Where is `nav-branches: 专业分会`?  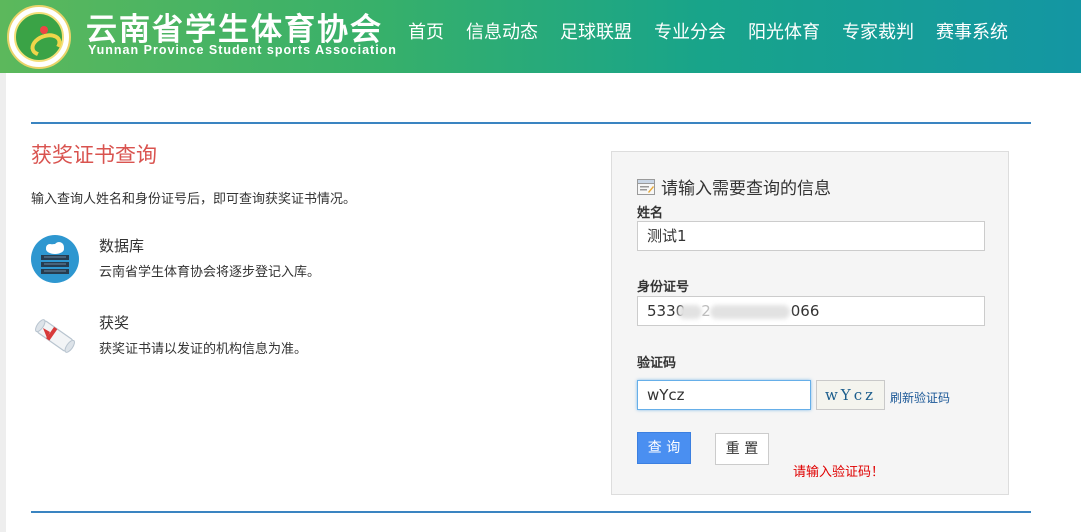
nav-branches: 专业分会 is located at coordinates (690, 31).